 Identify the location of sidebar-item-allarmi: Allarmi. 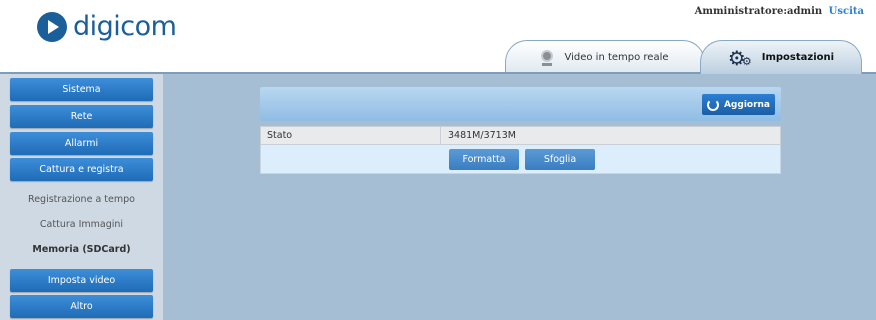
(81, 143).